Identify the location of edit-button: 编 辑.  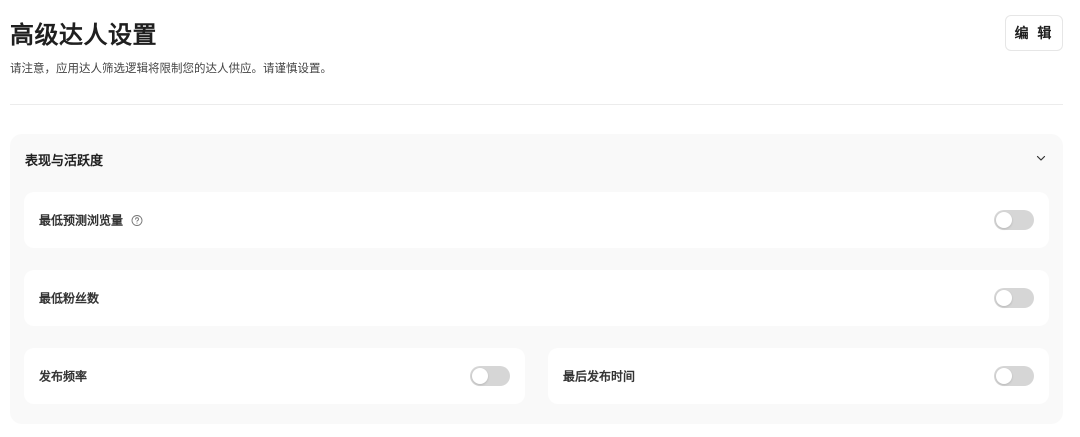
(1034, 33).